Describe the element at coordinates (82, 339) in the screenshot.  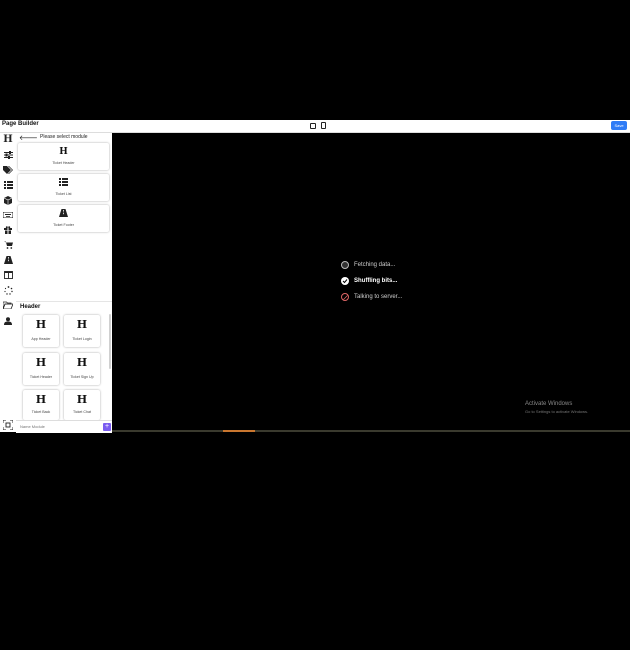
I see `header-card-label: Ticket Login` at that location.